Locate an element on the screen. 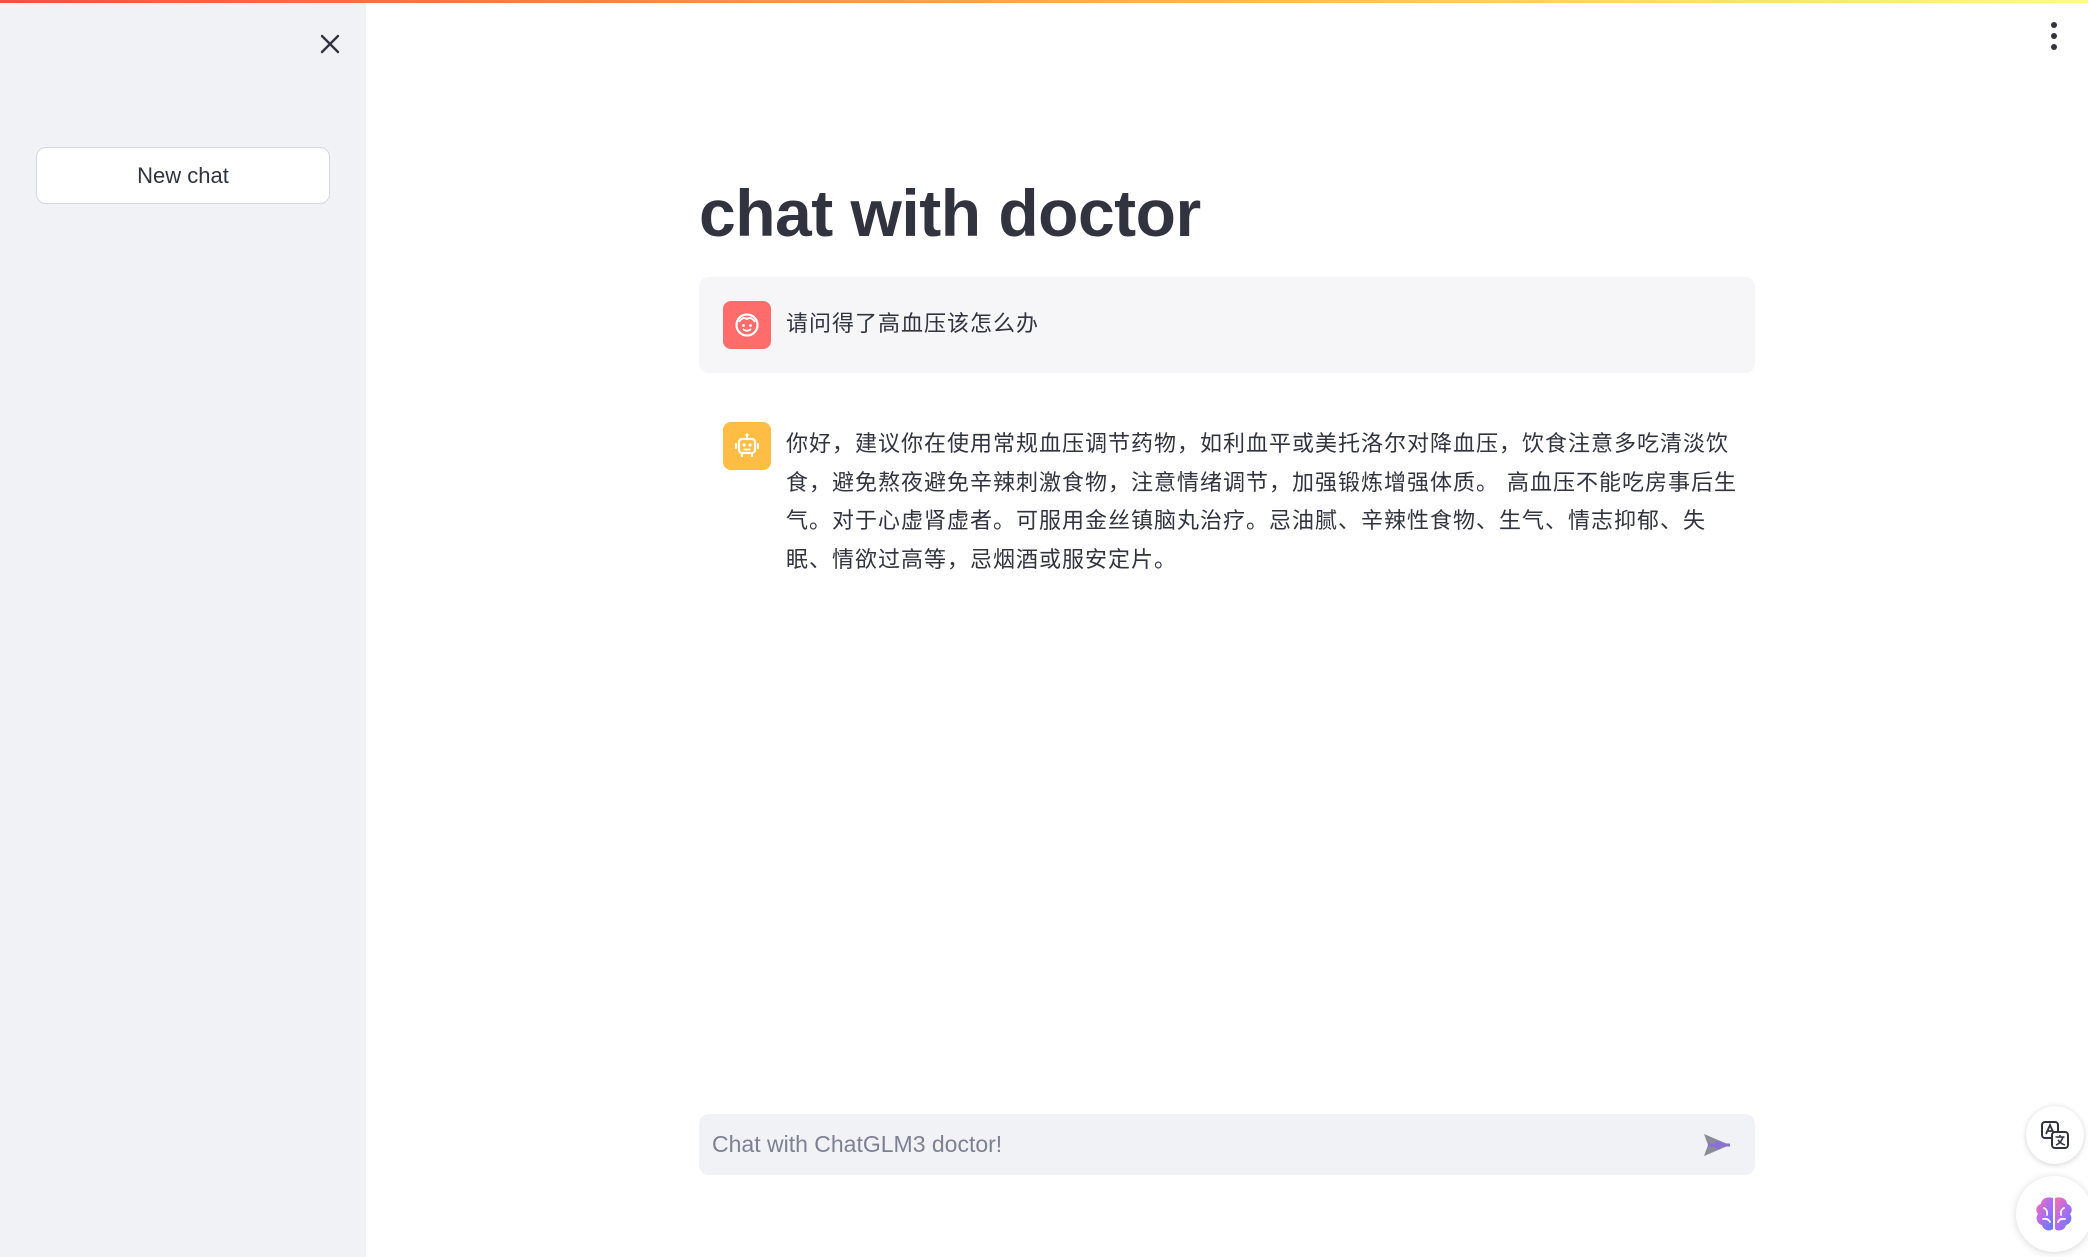  close-sidebar-button is located at coordinates (330, 44).